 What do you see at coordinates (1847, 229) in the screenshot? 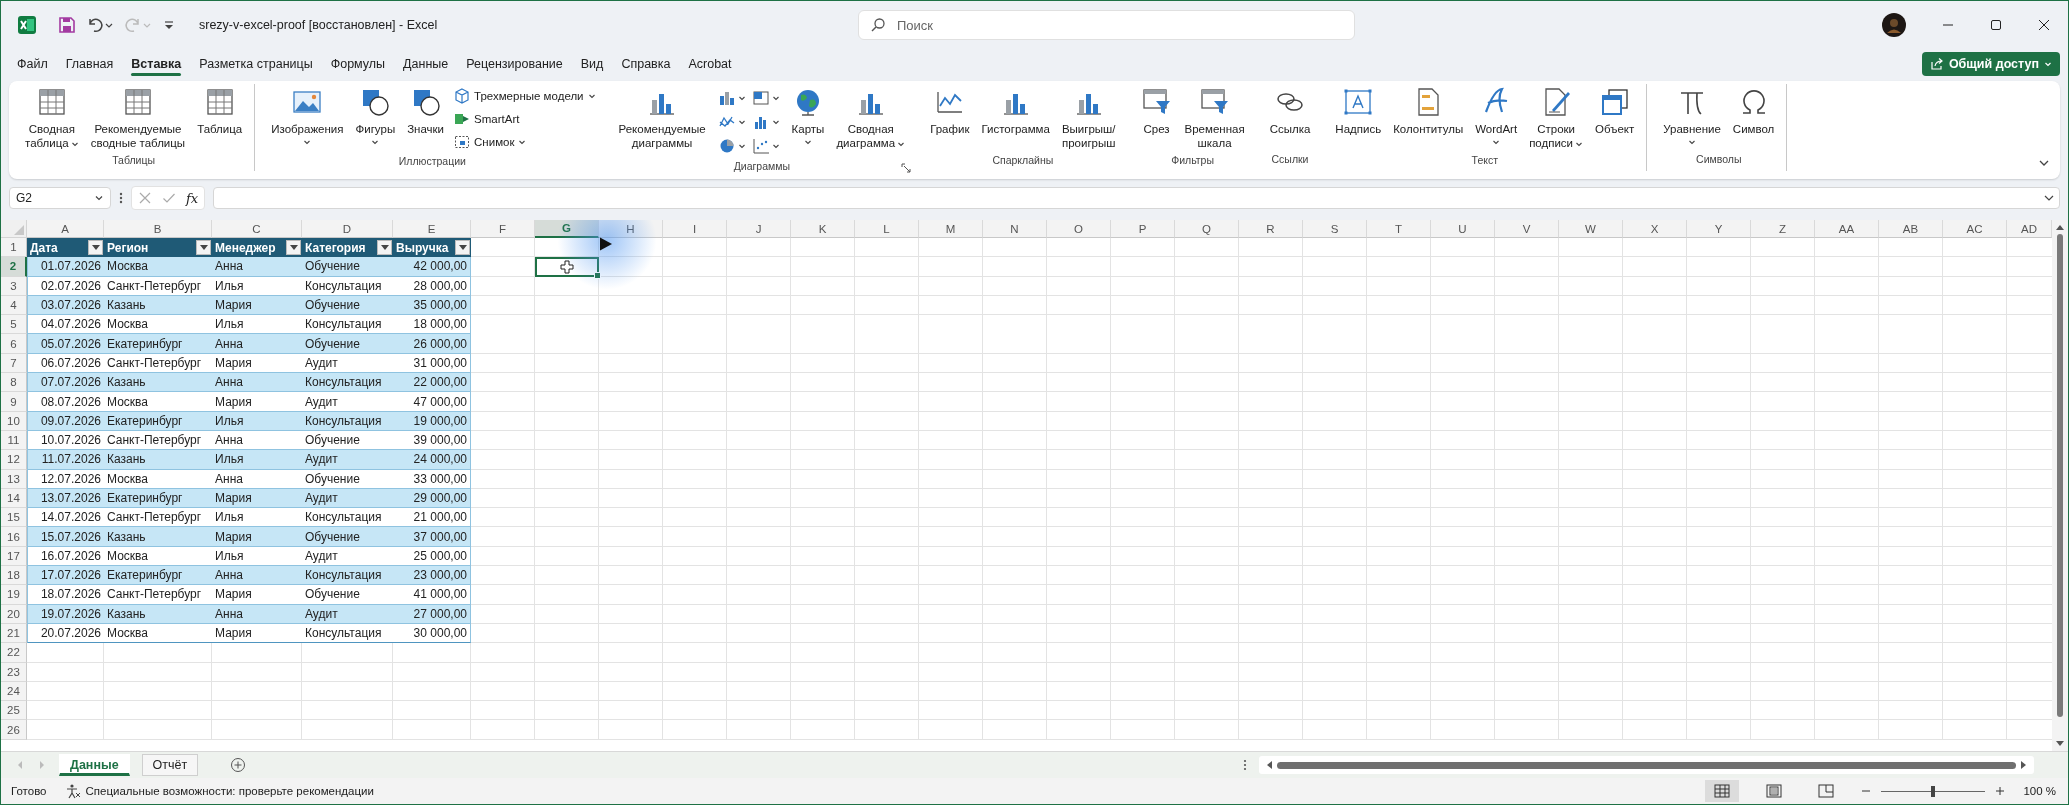
I see `column-header: AA` at bounding box center [1847, 229].